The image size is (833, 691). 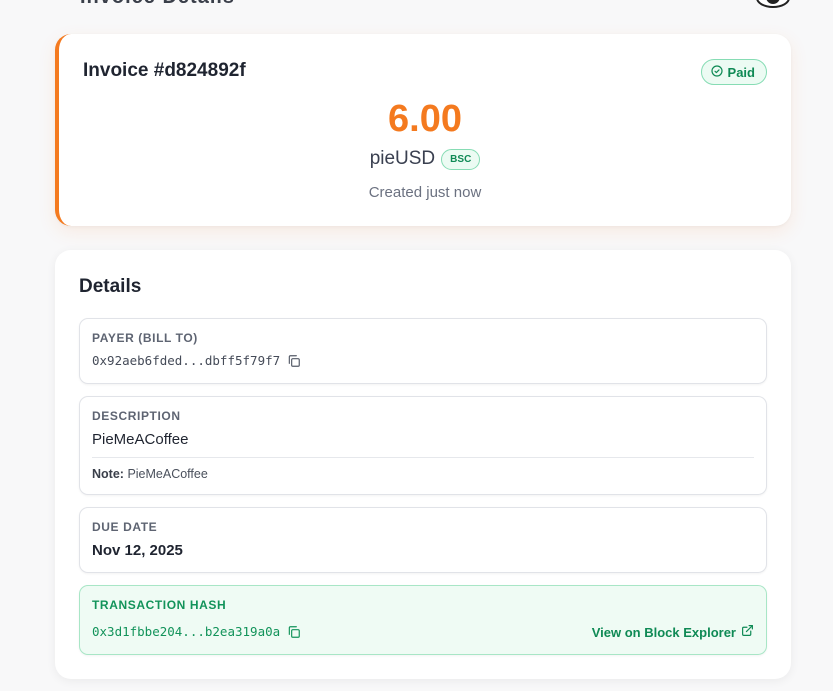 I want to click on details-title: Details, so click(x=110, y=286).